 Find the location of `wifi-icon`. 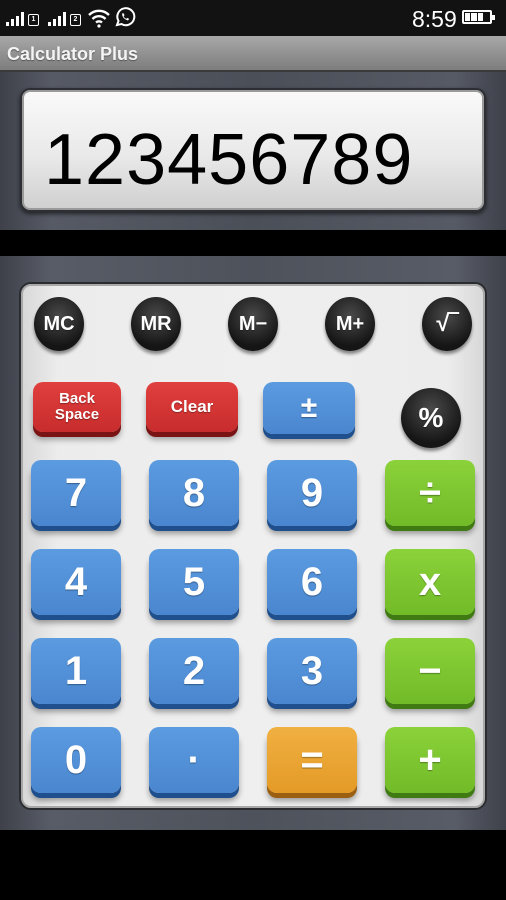

wifi-icon is located at coordinates (99, 18).